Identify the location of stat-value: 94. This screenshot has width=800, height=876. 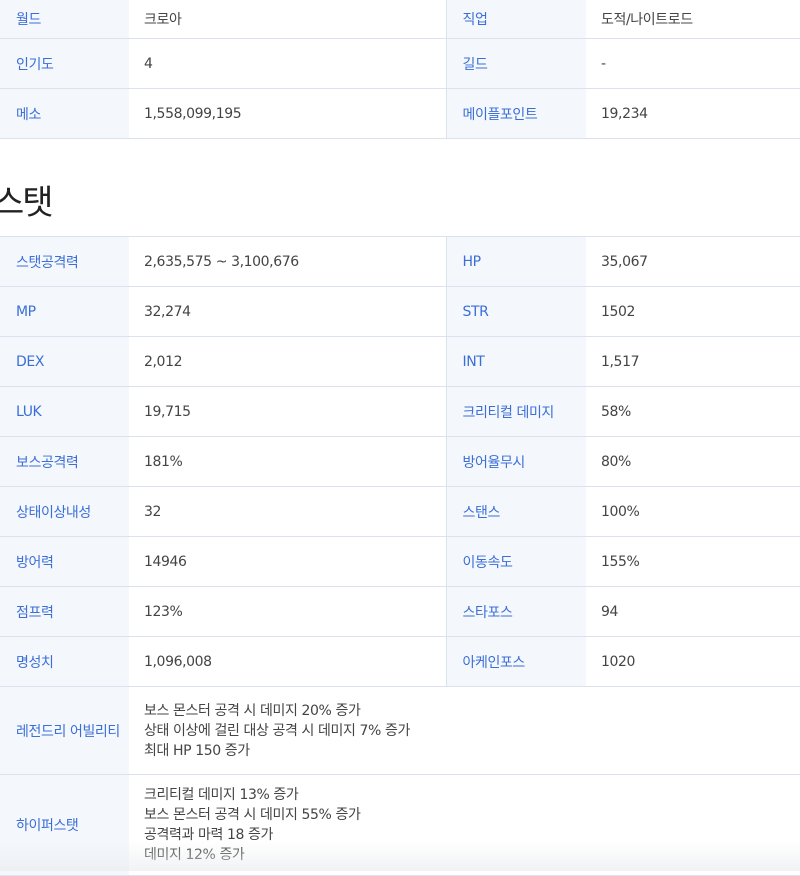
(693, 612).